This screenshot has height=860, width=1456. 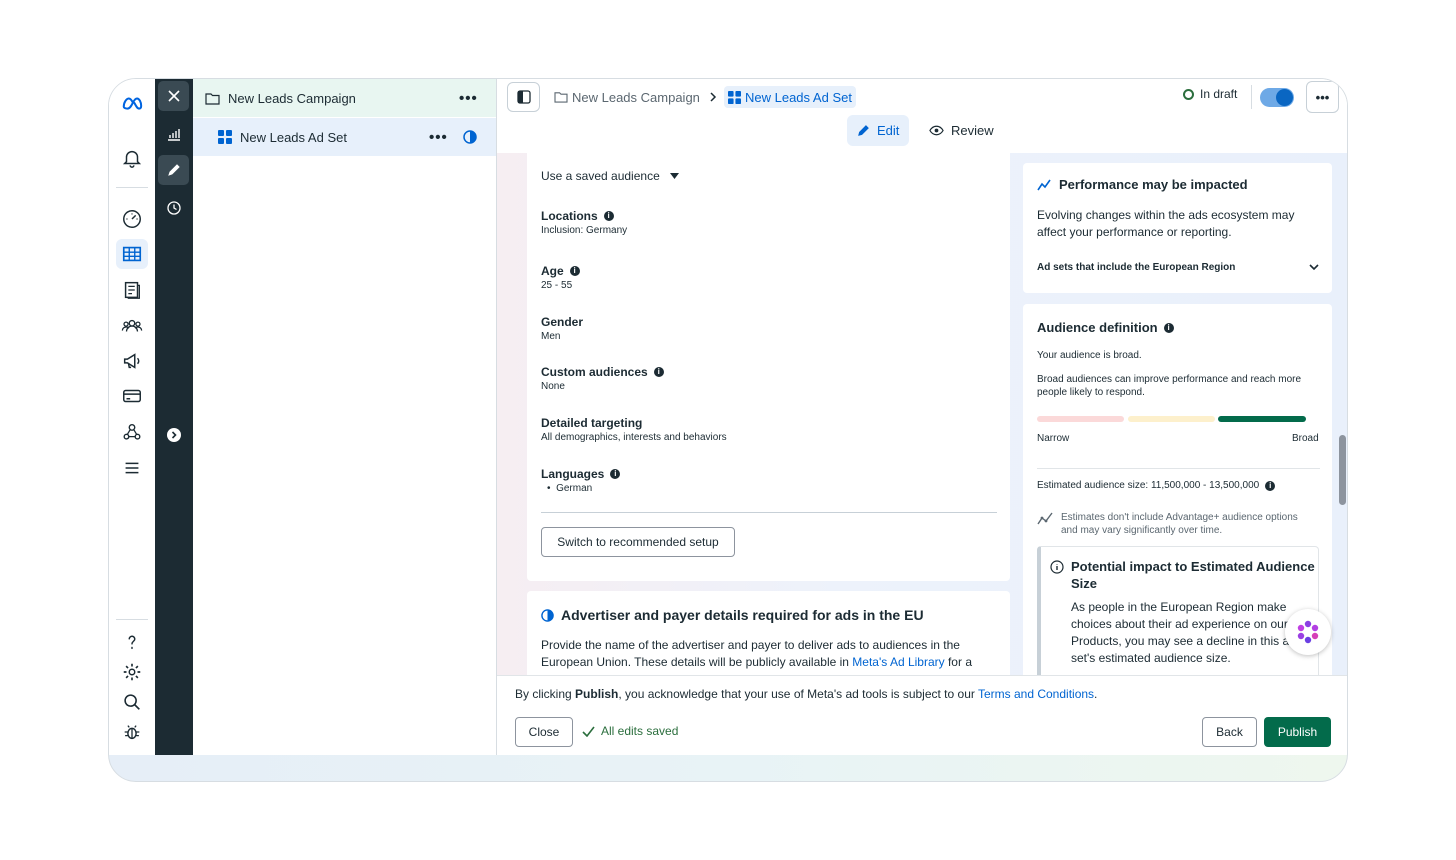 I want to click on tab-review-label: Review, so click(x=972, y=130).